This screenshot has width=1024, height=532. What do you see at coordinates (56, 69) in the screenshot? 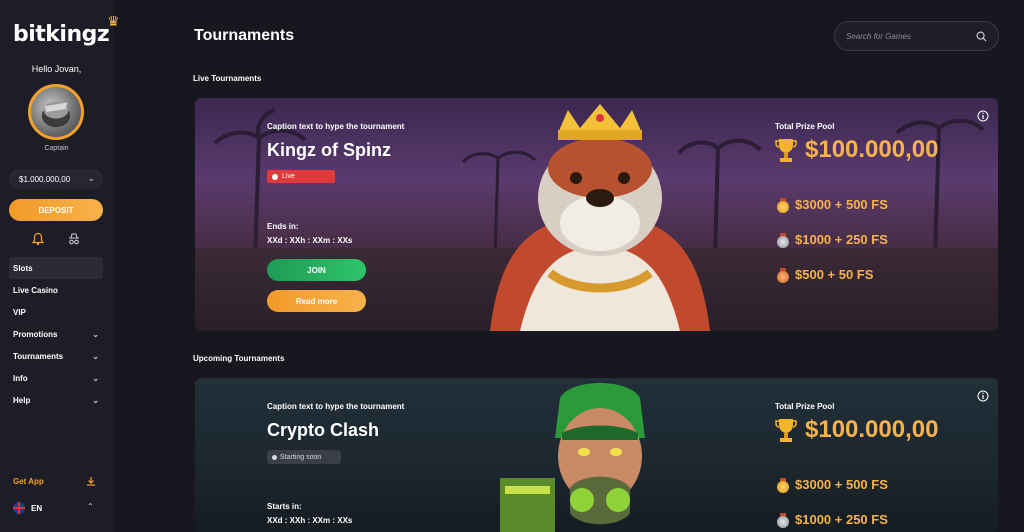
I see `greeting: Hello Jovan,` at bounding box center [56, 69].